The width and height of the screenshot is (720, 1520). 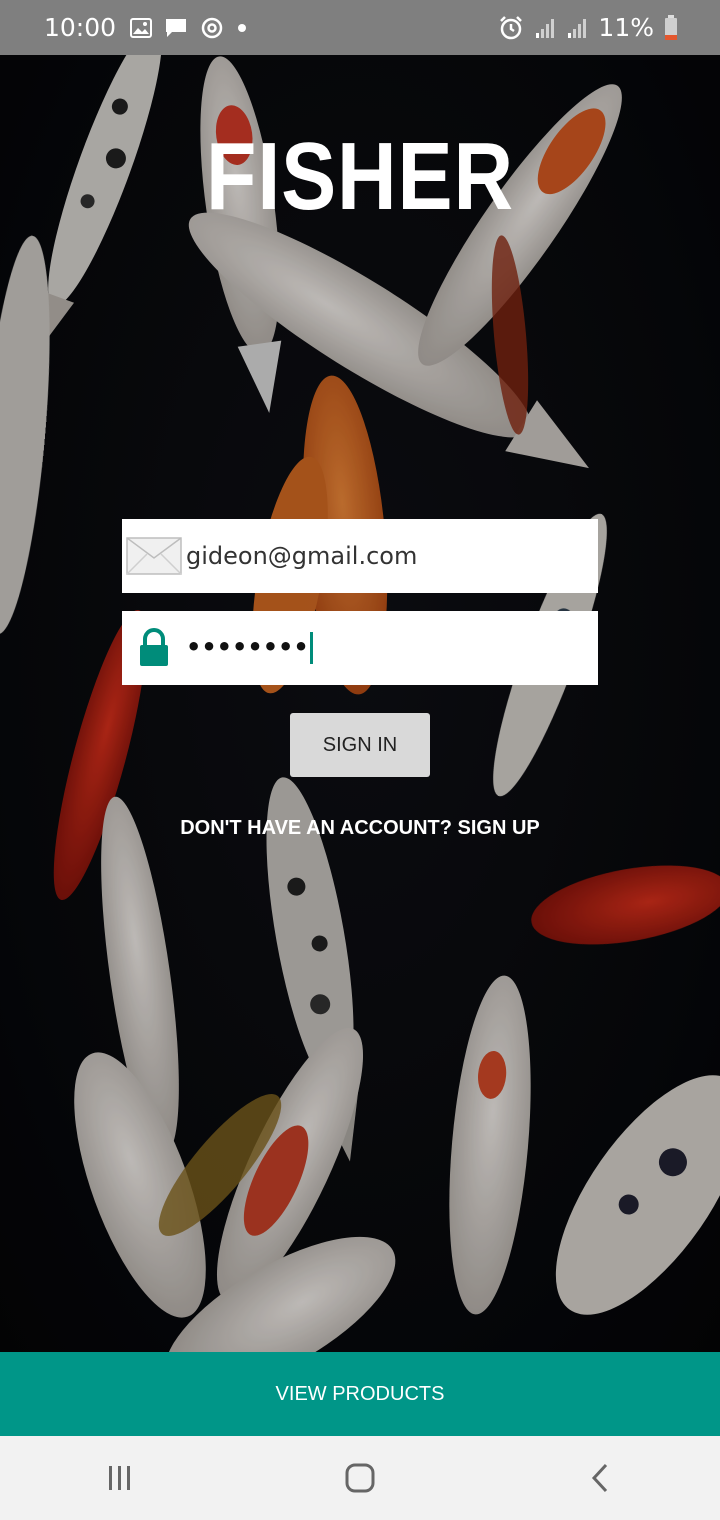 I want to click on password-dots: ••••••••, so click(x=247, y=647).